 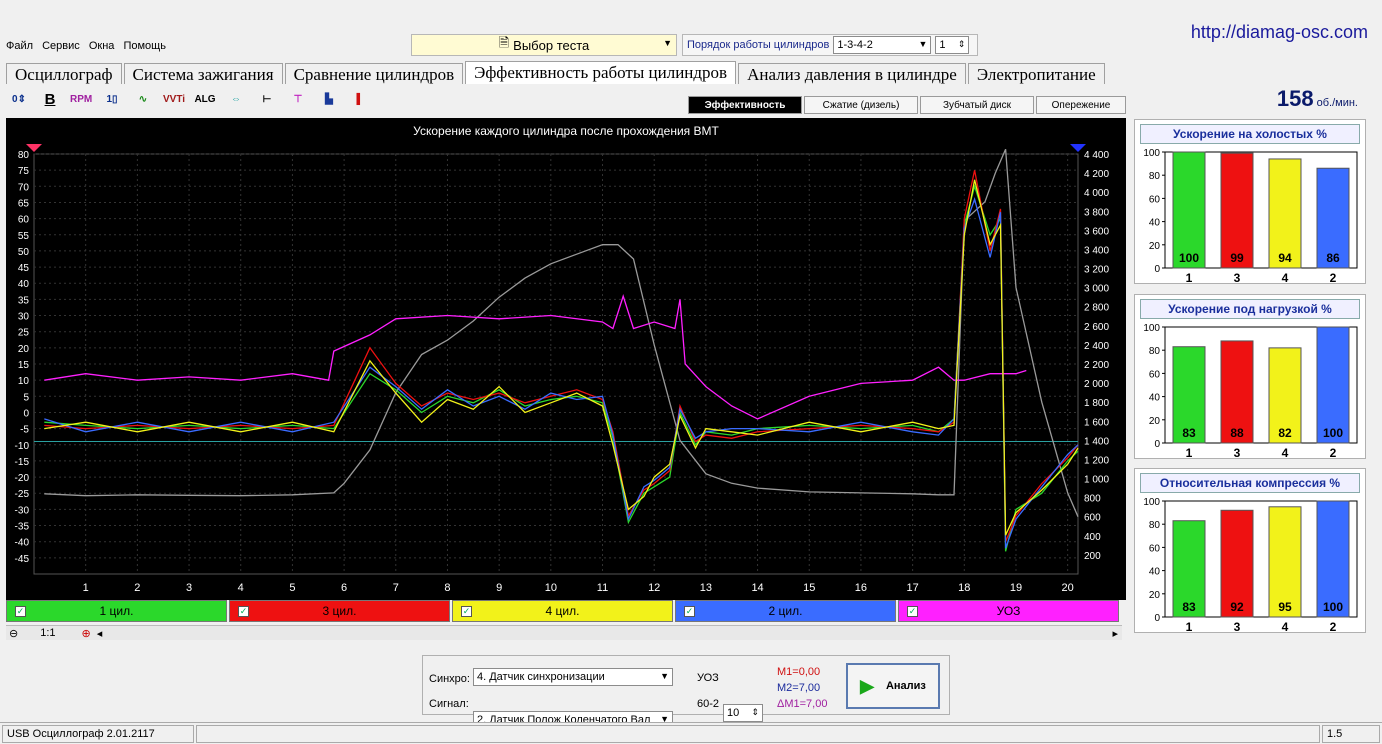 What do you see at coordinates (22, 543) in the screenshot?
I see `y-left-tick: -40` at bounding box center [22, 543].